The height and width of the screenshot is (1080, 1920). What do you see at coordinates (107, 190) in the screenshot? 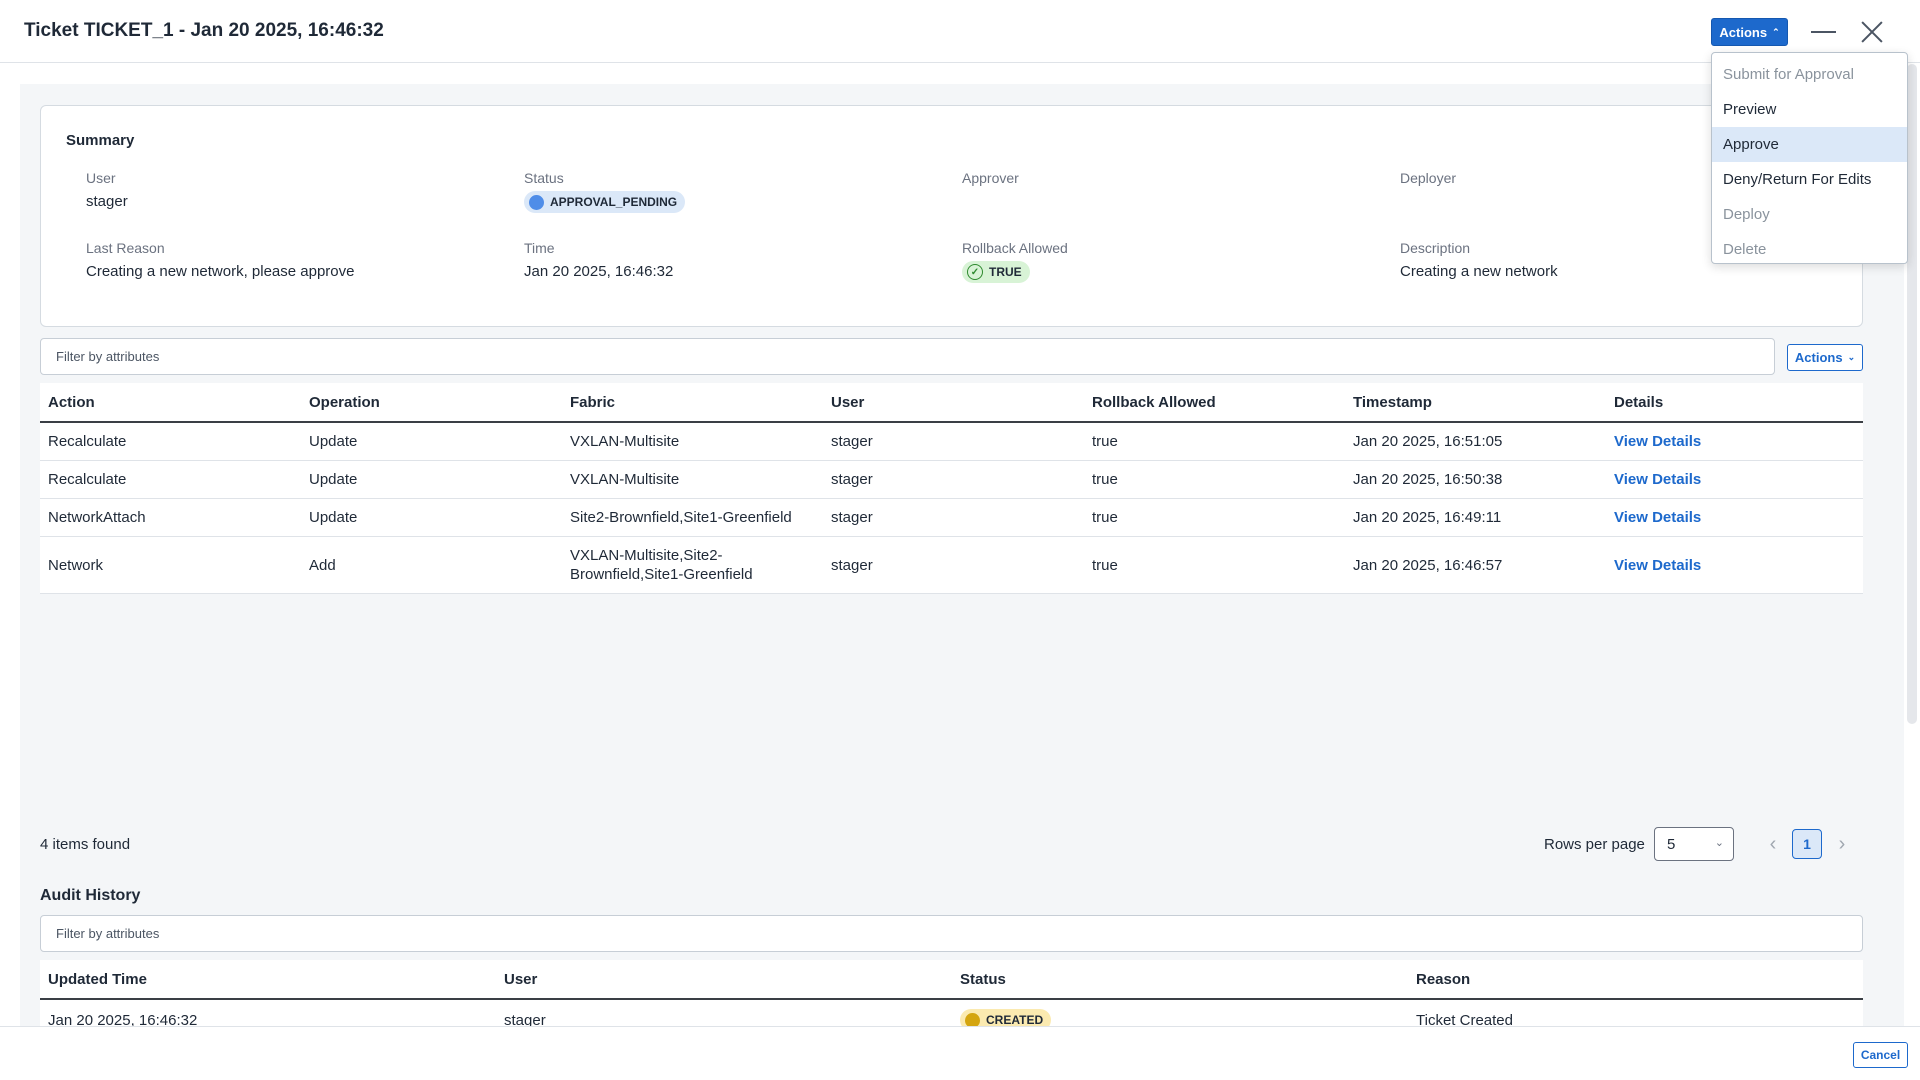
I see `summary-user: User stager` at bounding box center [107, 190].